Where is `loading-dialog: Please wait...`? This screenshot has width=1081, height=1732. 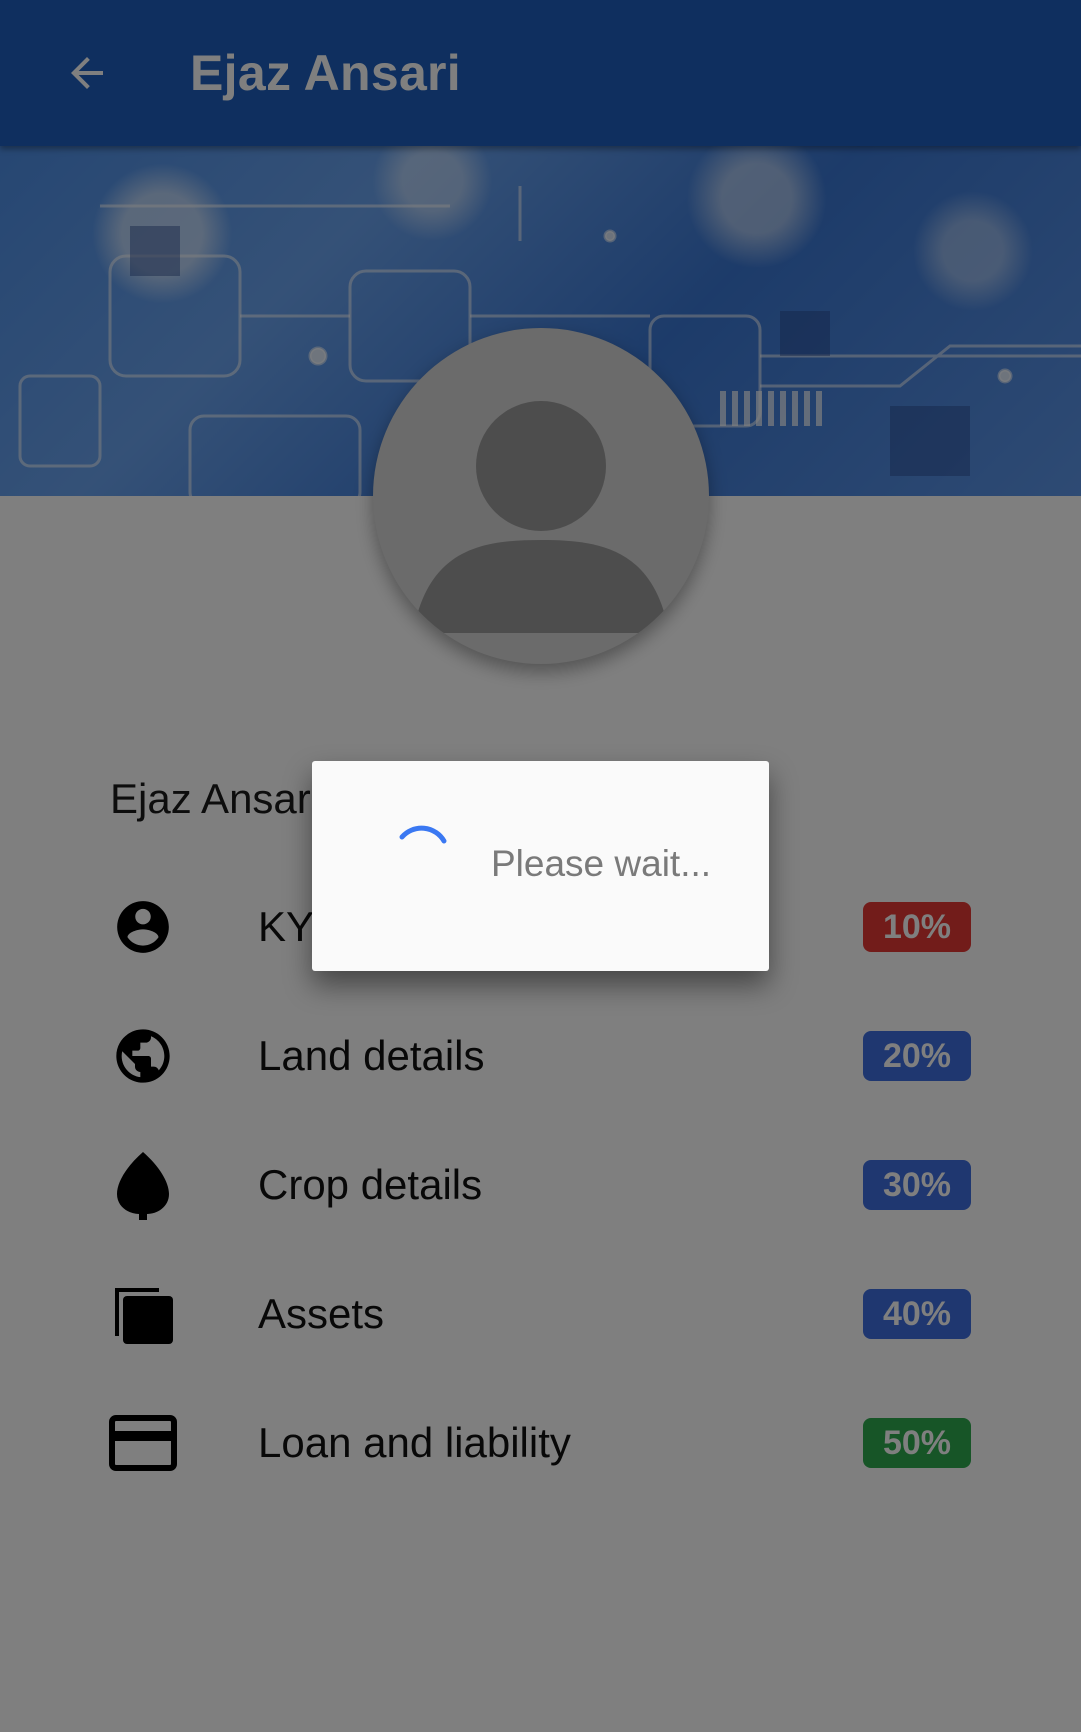
loading-dialog: Please wait... is located at coordinates (540, 866).